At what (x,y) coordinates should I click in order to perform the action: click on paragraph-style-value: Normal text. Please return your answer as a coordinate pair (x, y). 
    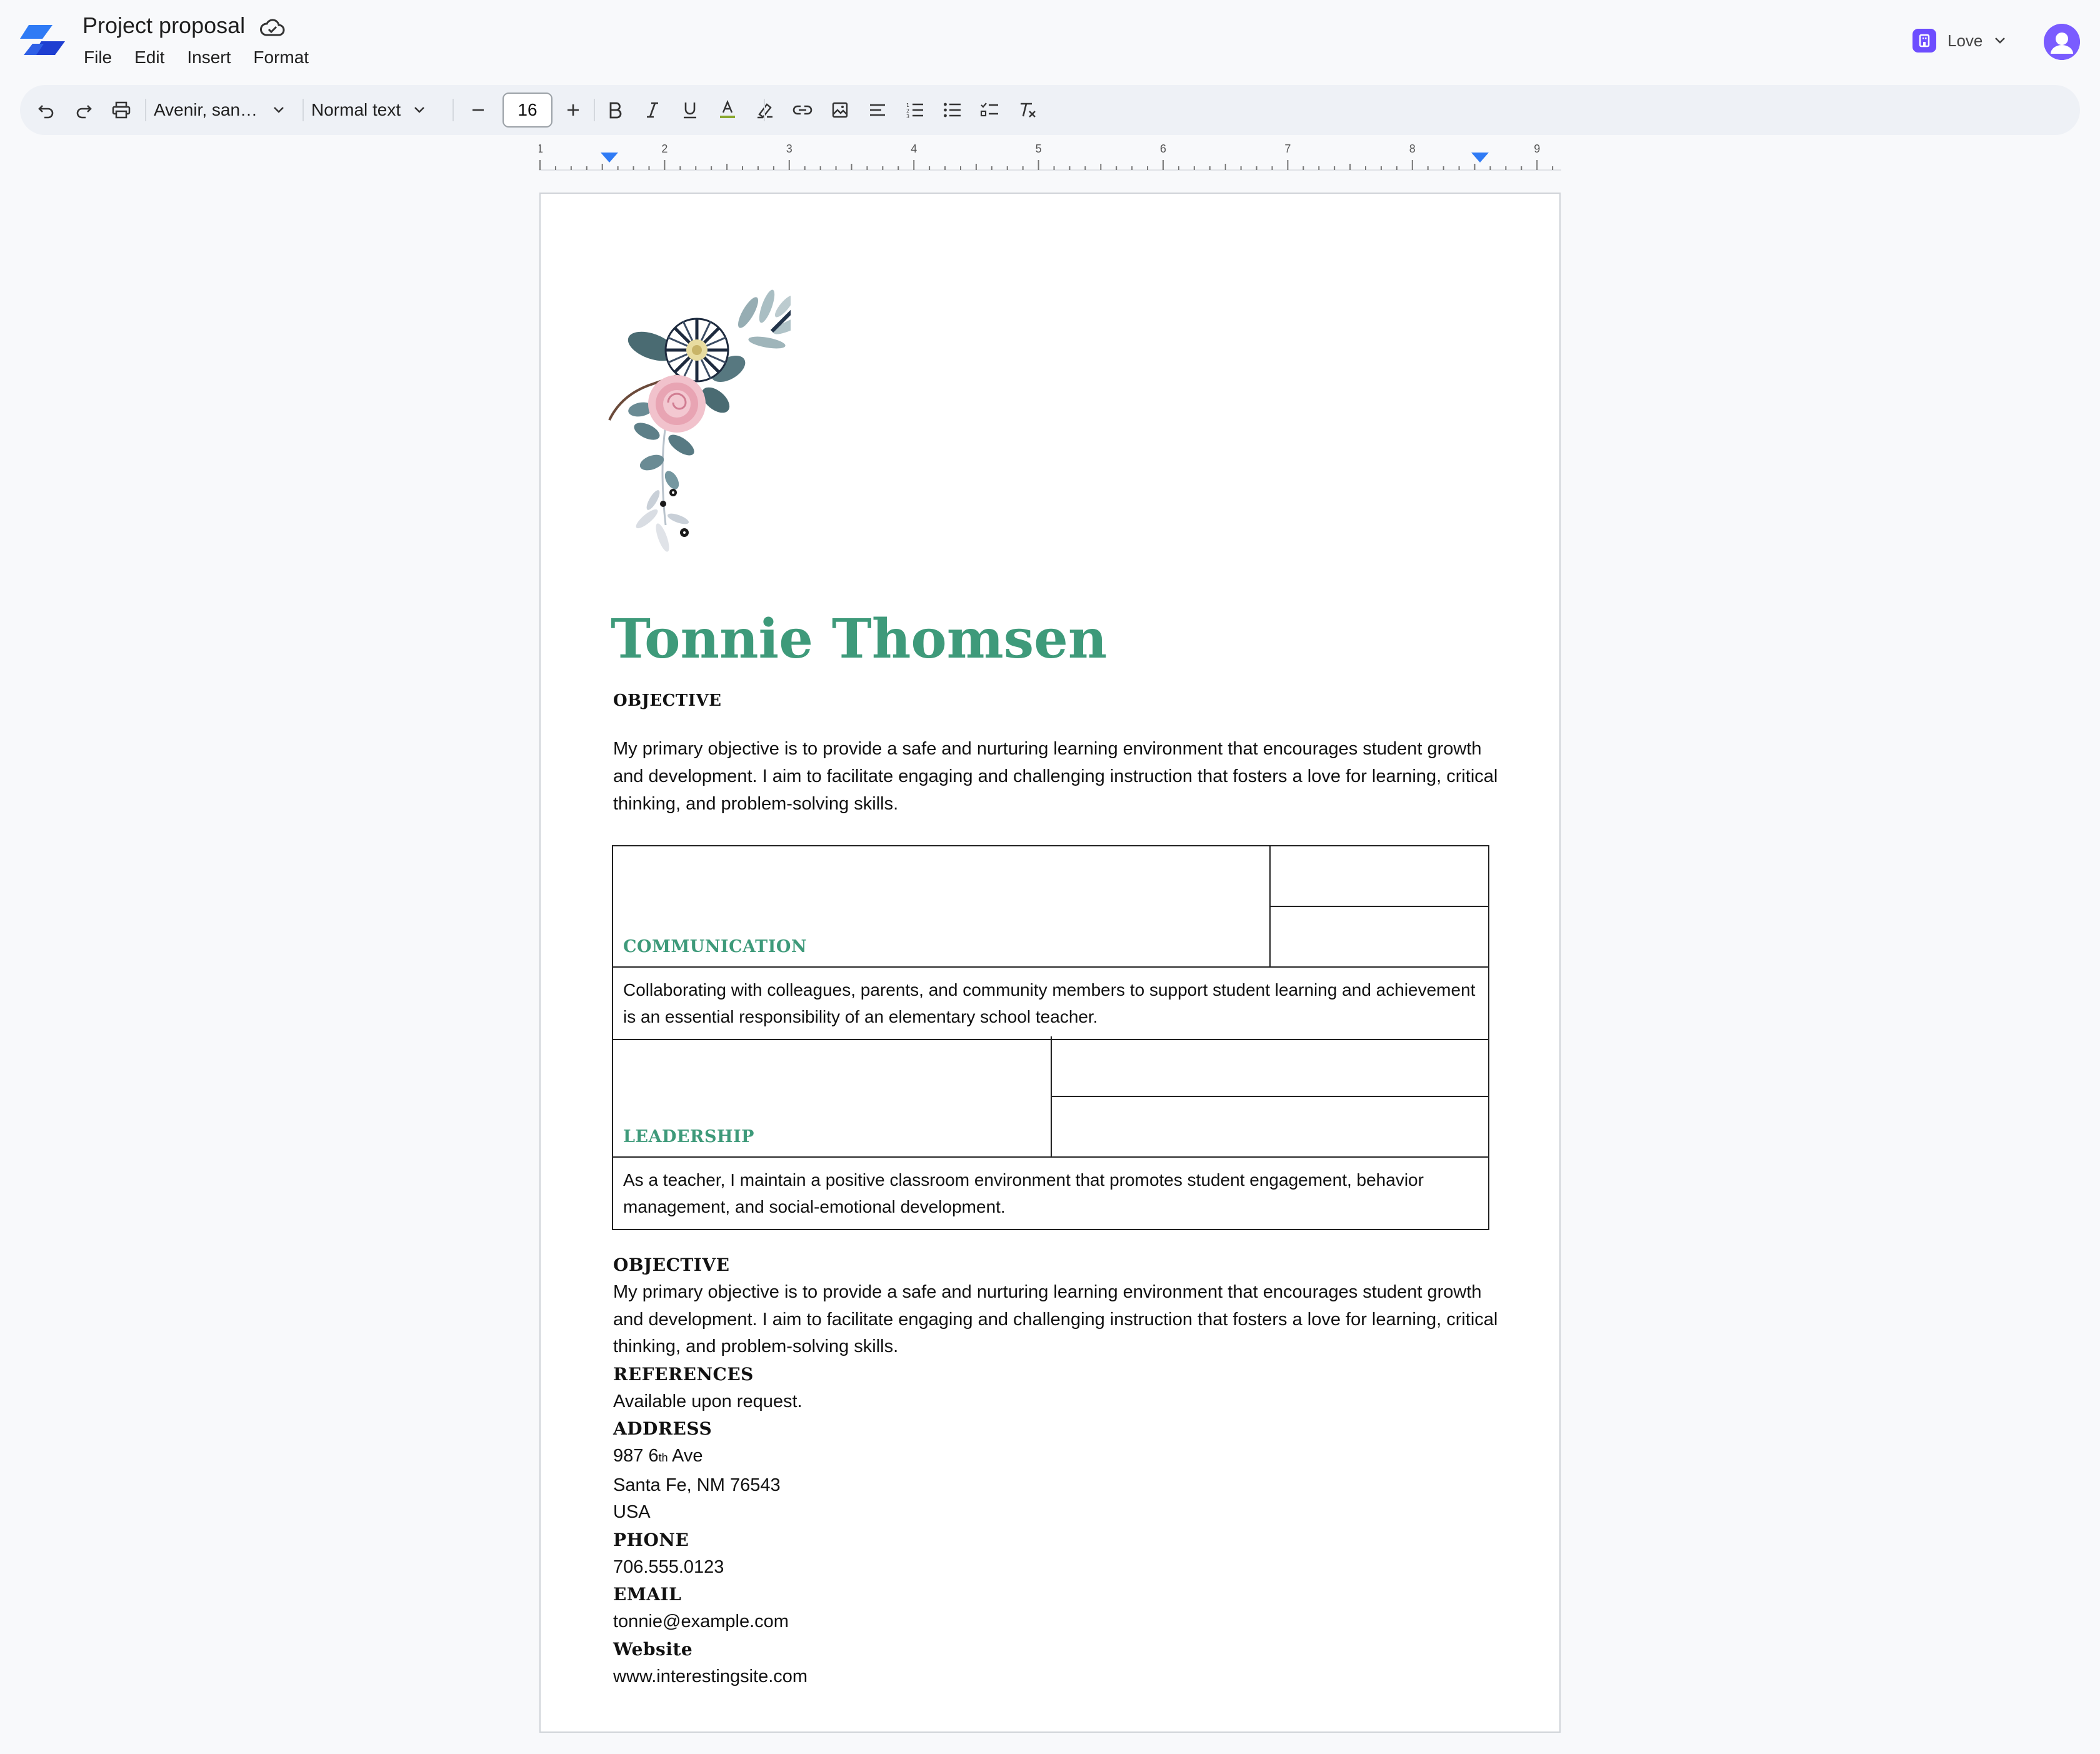
    Looking at the image, I should click on (356, 109).